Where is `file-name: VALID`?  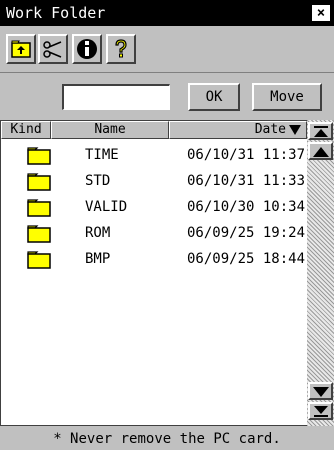 file-name: VALID is located at coordinates (106, 207).